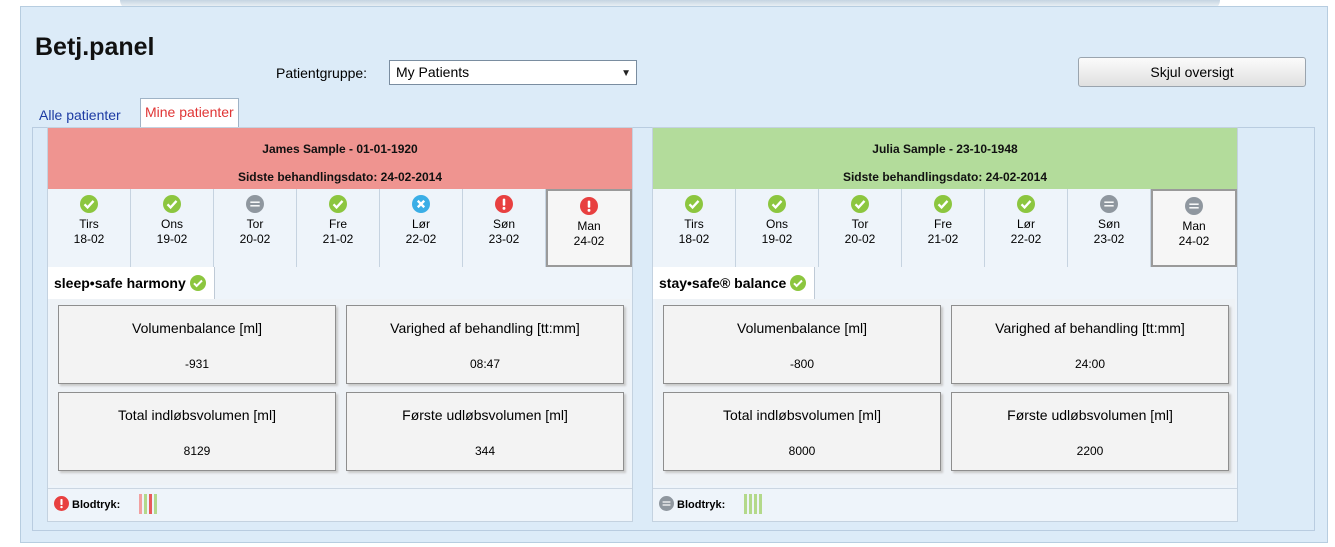 The width and height of the screenshot is (1335, 547). What do you see at coordinates (802, 364) in the screenshot?
I see `metric-value: -800` at bounding box center [802, 364].